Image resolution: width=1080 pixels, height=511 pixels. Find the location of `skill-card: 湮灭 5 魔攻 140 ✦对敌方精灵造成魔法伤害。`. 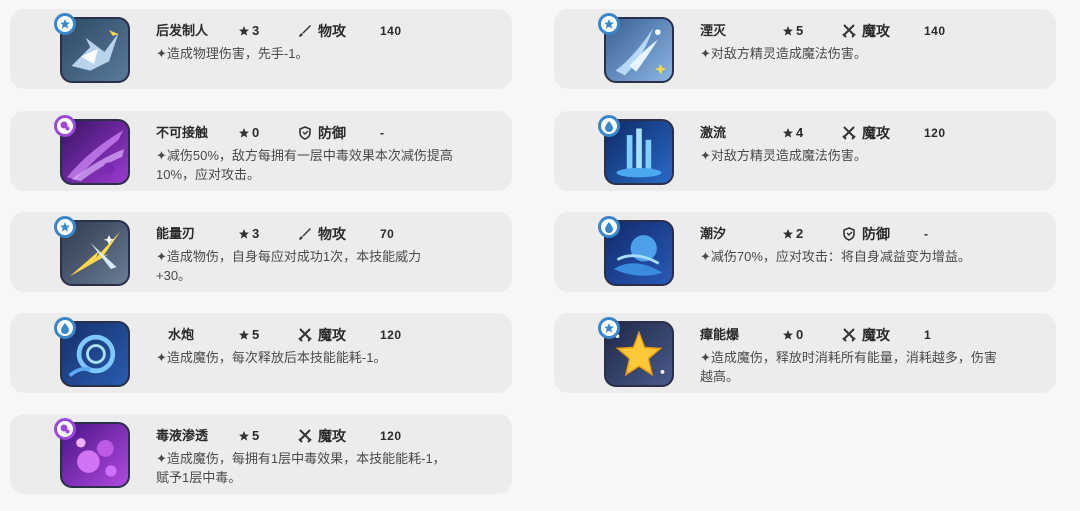

skill-card: 湮灭 5 魔攻 140 ✦对敌方精灵造成魔法伤害。 is located at coordinates (805, 49).